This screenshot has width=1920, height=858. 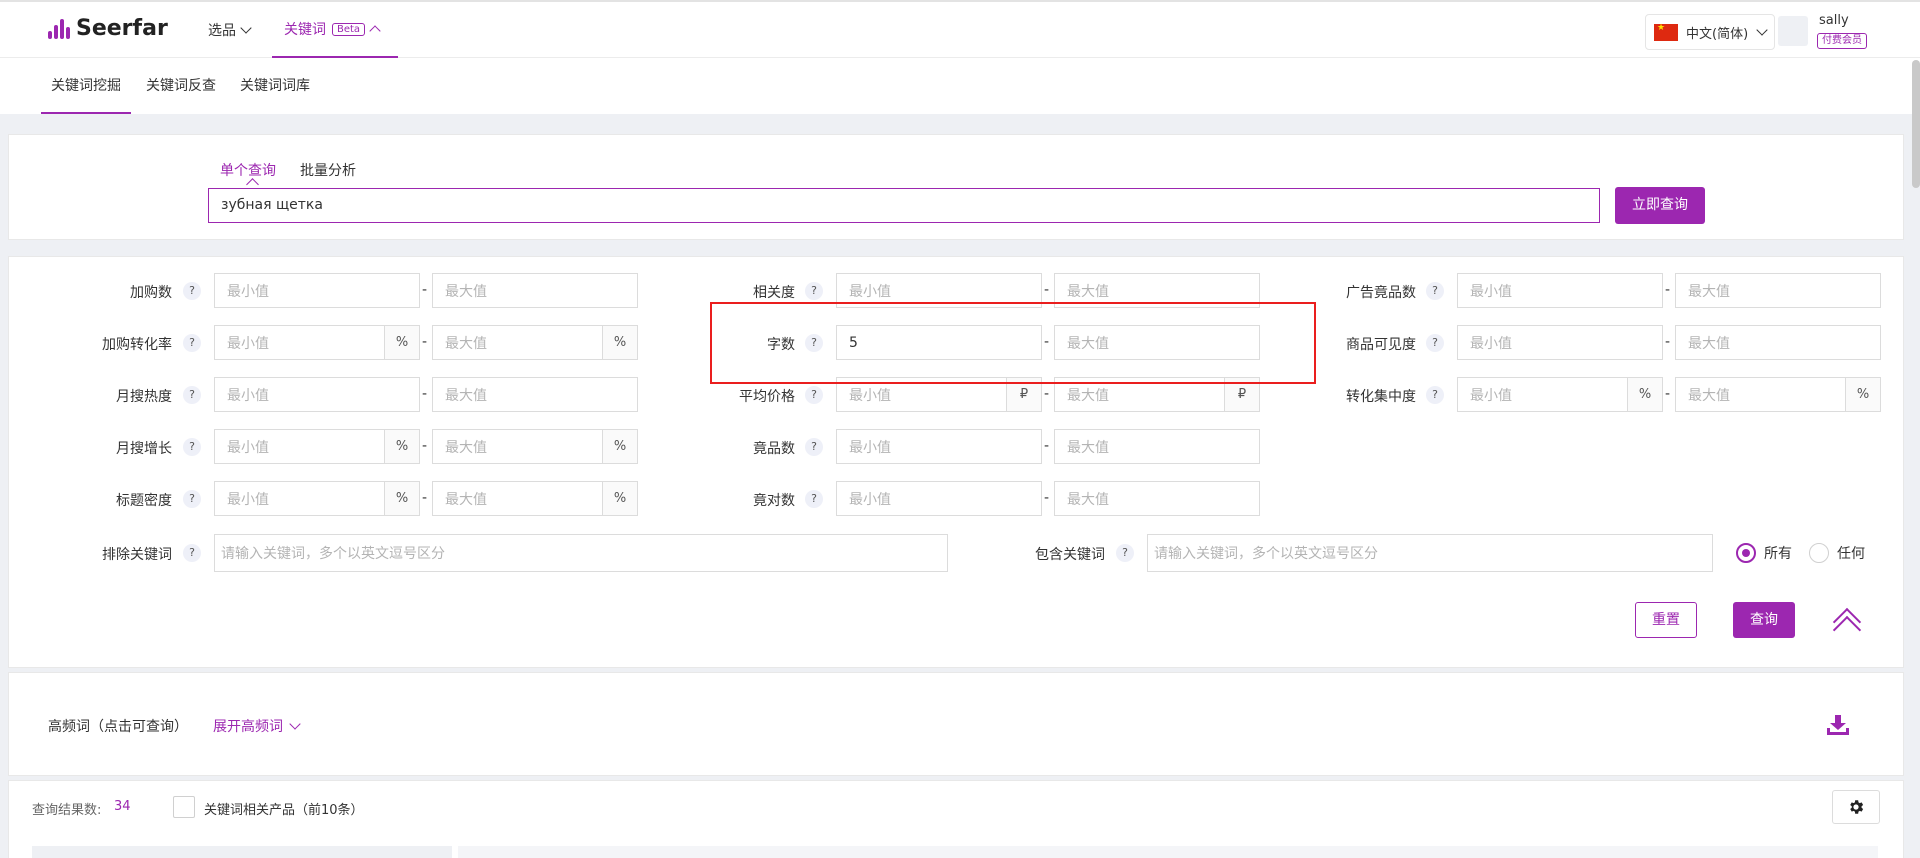 What do you see at coordinates (535, 394) in the screenshot?
I see `month-heat-max-input: 最大值` at bounding box center [535, 394].